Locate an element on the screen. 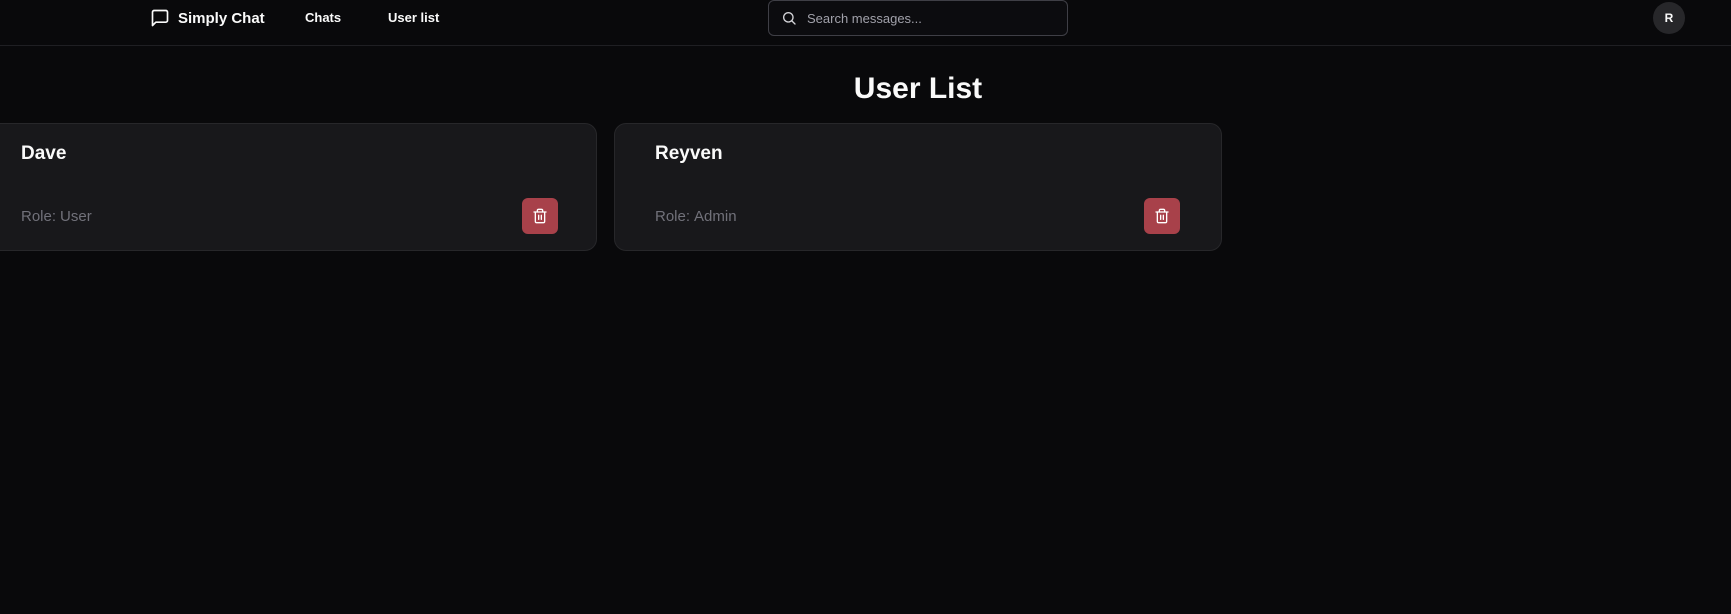 This screenshot has width=1731, height=614. search-input is located at coordinates (932, 18).